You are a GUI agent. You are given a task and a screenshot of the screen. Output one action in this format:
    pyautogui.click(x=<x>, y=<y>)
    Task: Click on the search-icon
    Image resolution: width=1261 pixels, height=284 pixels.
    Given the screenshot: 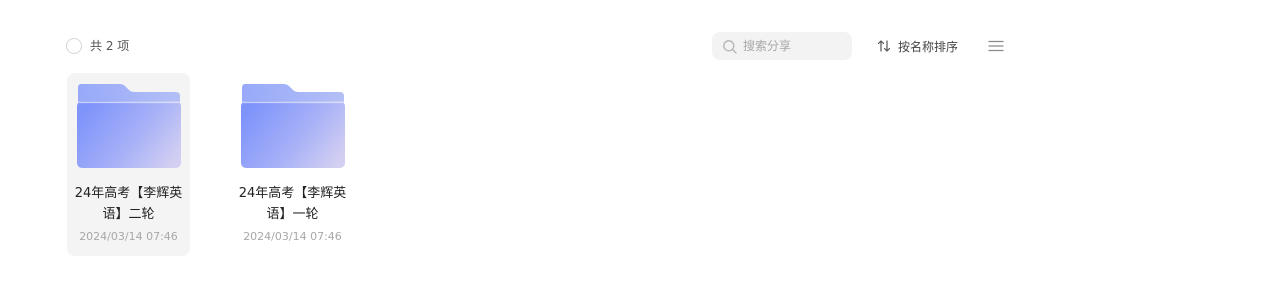 What is the action you would take?
    pyautogui.click(x=730, y=47)
    